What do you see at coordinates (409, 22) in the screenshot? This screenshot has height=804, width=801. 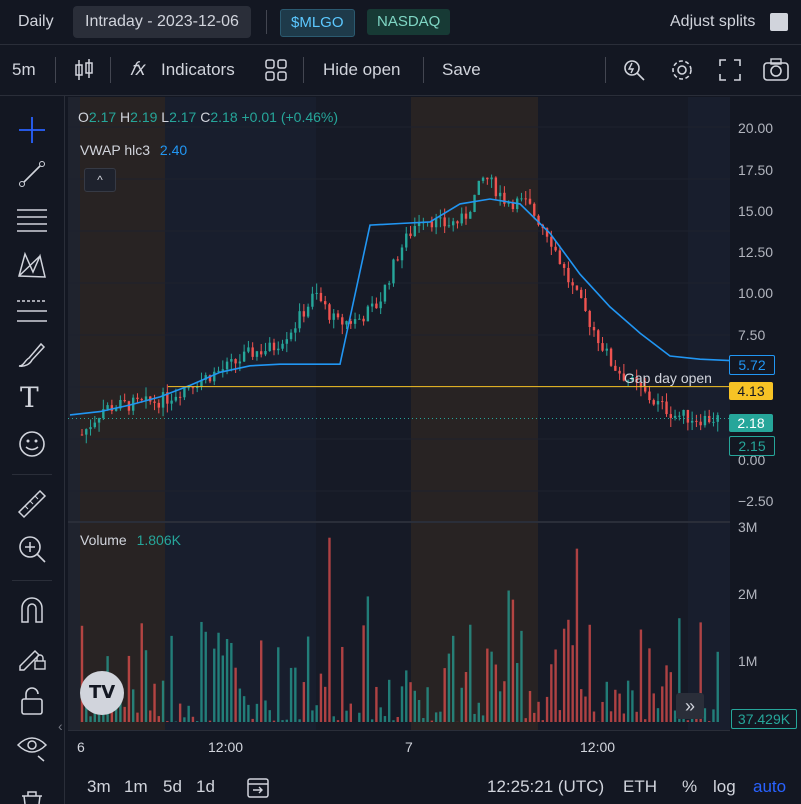 I see `exchange-badge: NASDAQ` at bounding box center [409, 22].